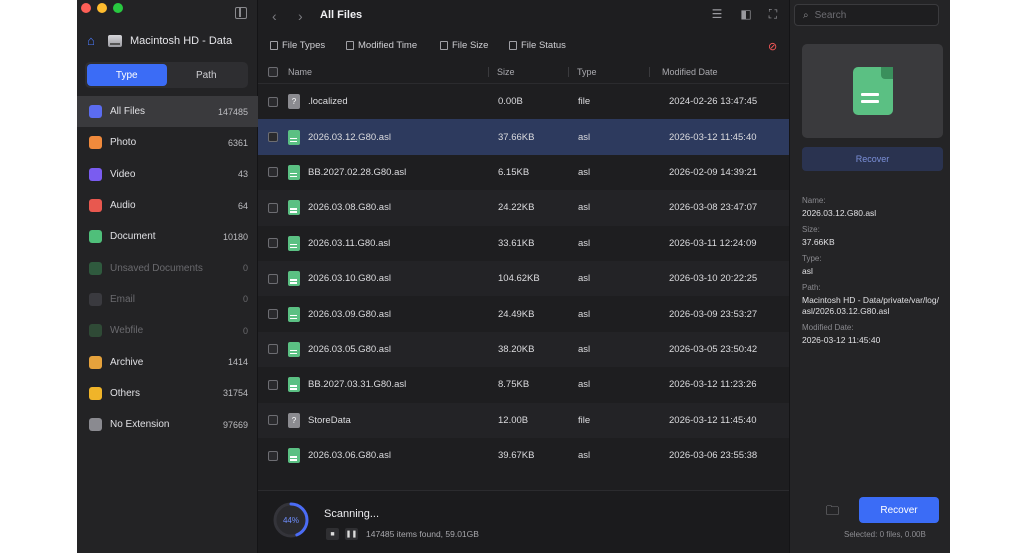 The width and height of the screenshot is (1024, 557). I want to click on sidebar-item-archive: Archive 1414, so click(167, 361).